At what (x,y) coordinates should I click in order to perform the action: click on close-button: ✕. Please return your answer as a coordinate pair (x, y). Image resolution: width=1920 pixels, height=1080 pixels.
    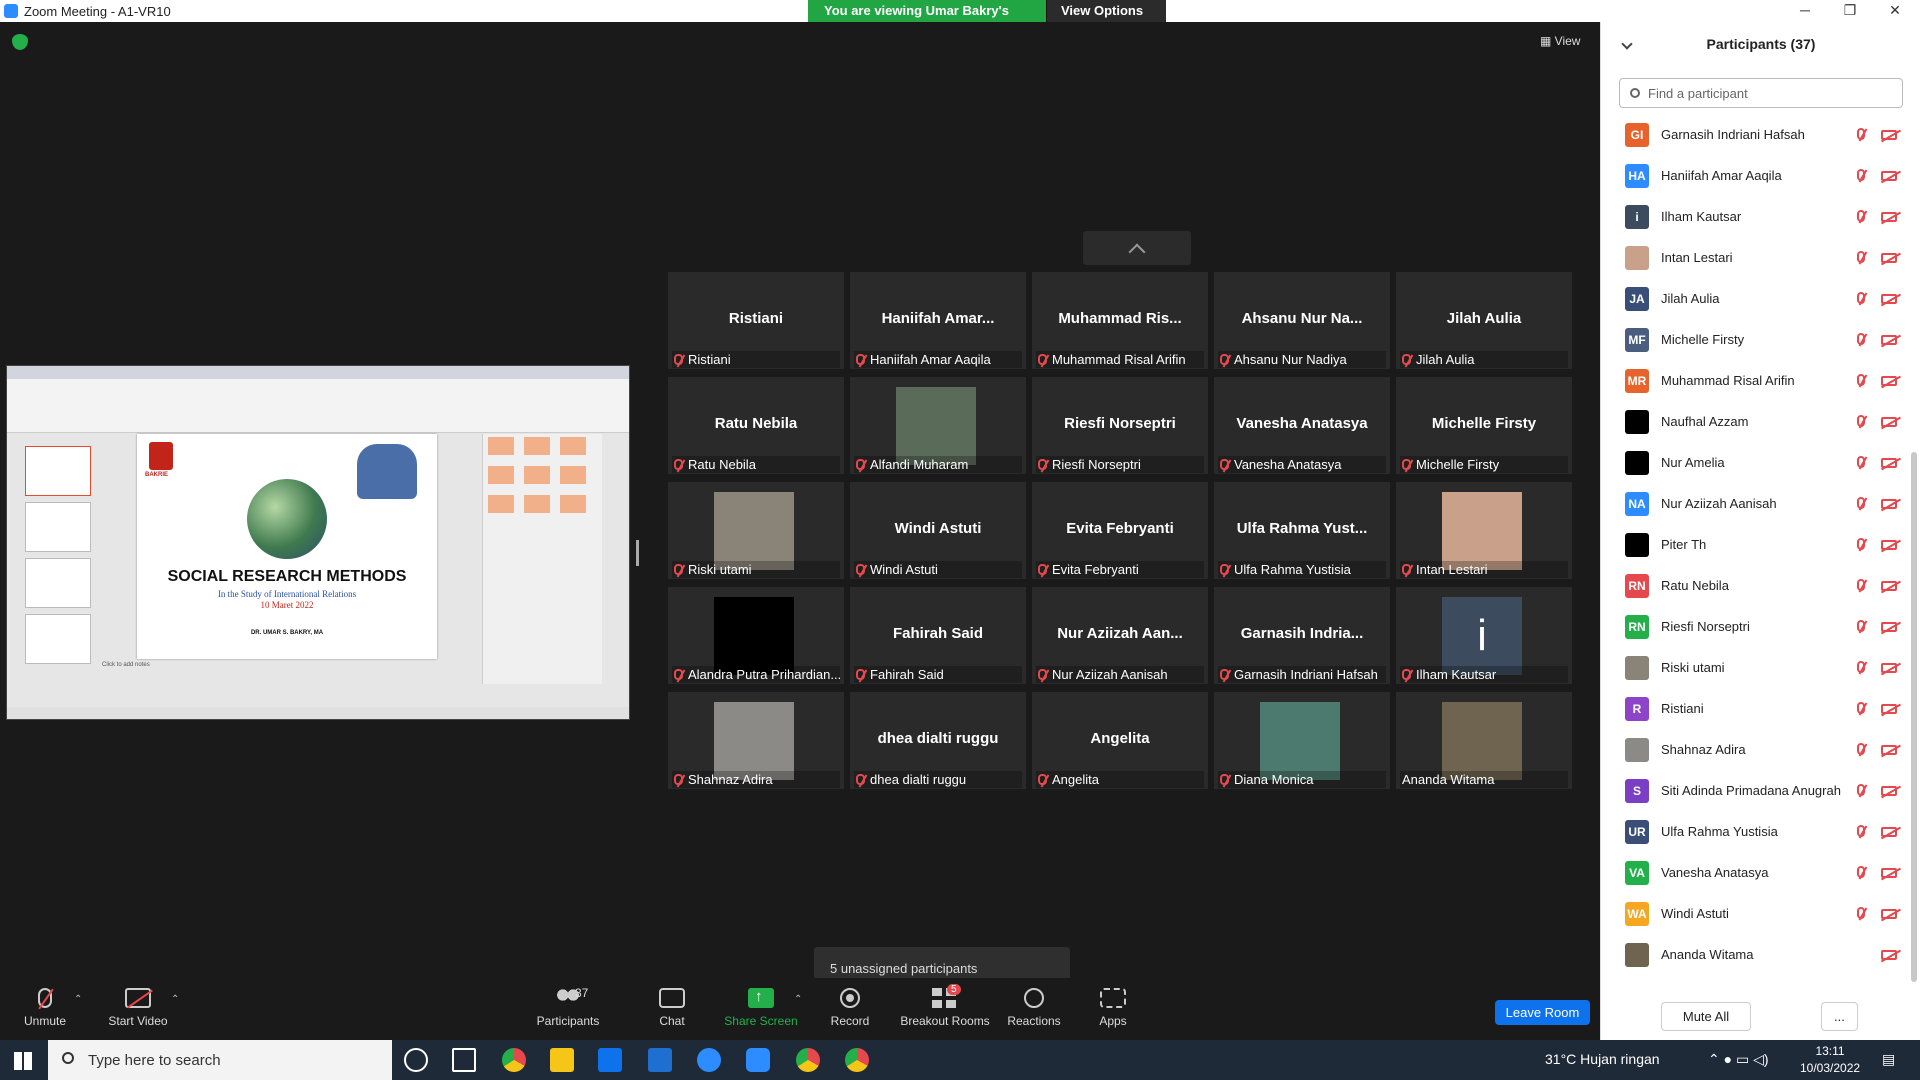
    Looking at the image, I should click on (1895, 10).